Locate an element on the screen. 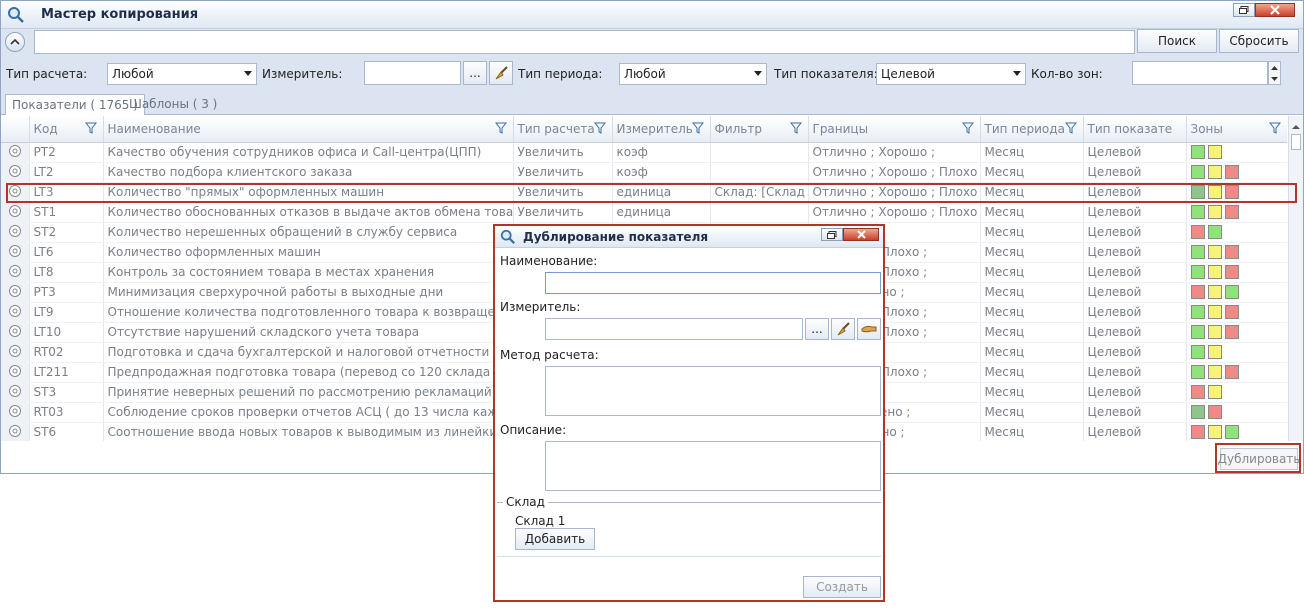 Image resolution: width=1304 pixels, height=612 pixels. zones-spinner is located at coordinates (1274, 73).